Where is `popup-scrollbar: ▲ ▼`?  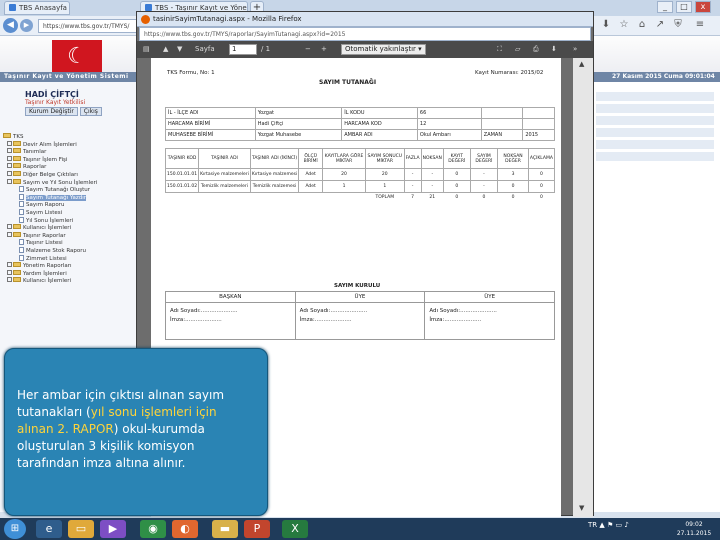
popup-scrollbar: ▲ ▼ is located at coordinates (583, 287).